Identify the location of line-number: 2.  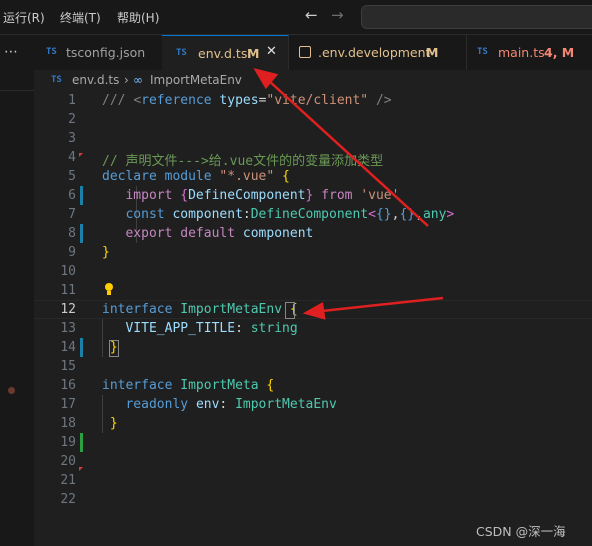
(72, 119).